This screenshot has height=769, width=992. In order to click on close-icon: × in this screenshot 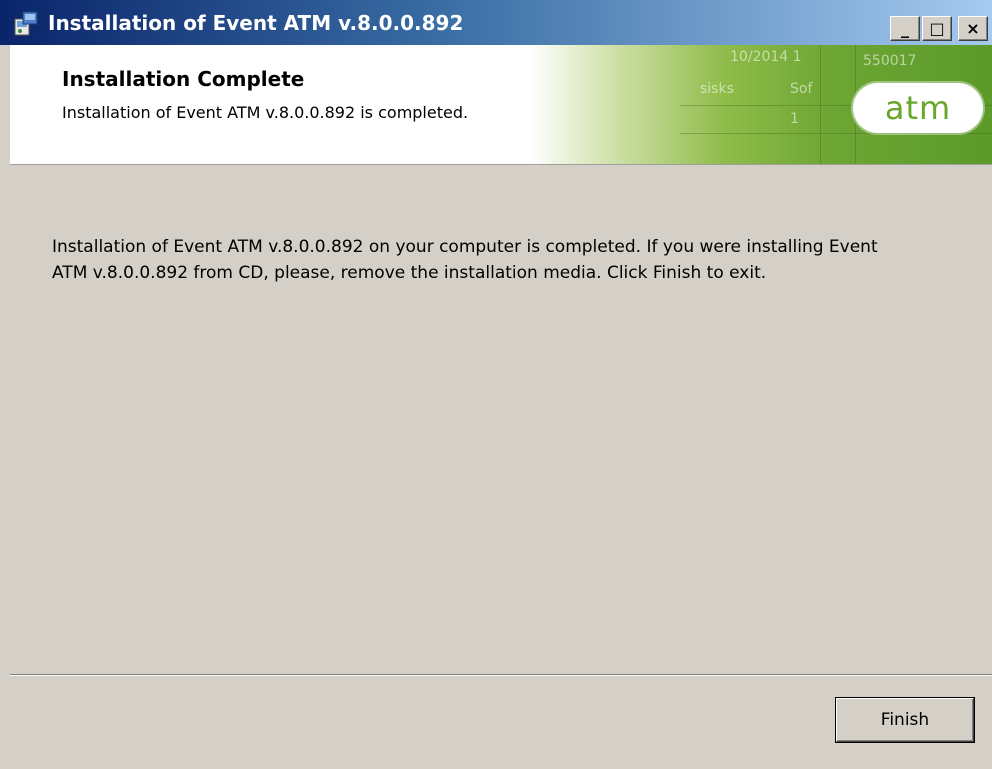, I will do `click(973, 28)`.